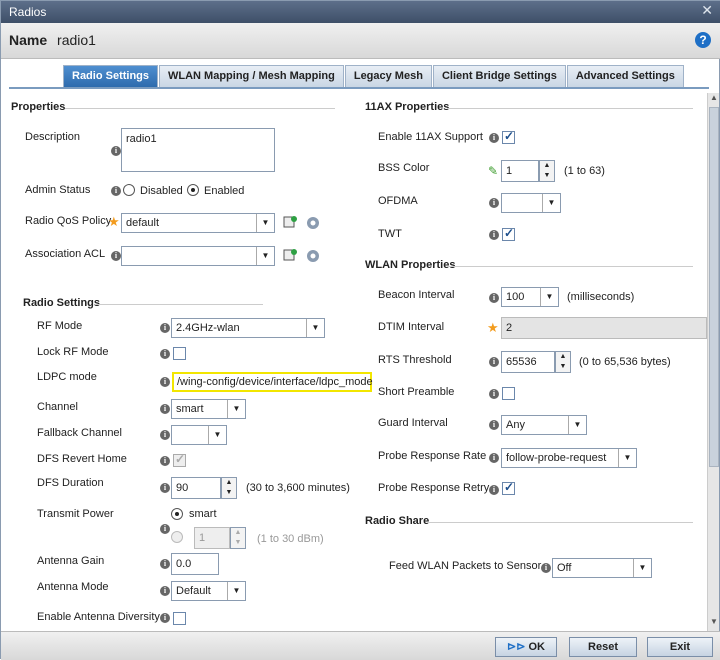 The height and width of the screenshot is (660, 720). What do you see at coordinates (530, 297) in the screenshot?
I see `beacon-interval-select: 100 ▼` at bounding box center [530, 297].